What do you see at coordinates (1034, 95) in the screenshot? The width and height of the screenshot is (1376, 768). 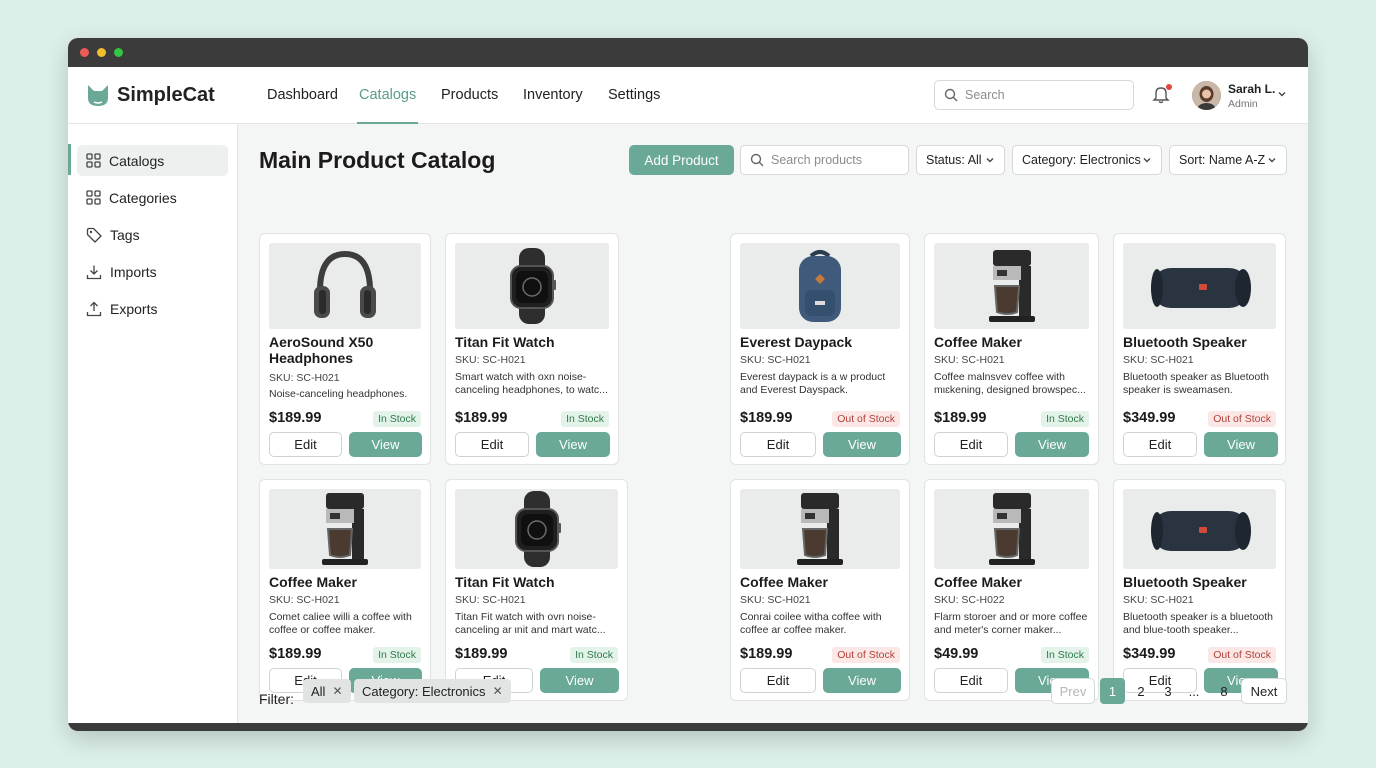 I see `global-search-input: Search` at bounding box center [1034, 95].